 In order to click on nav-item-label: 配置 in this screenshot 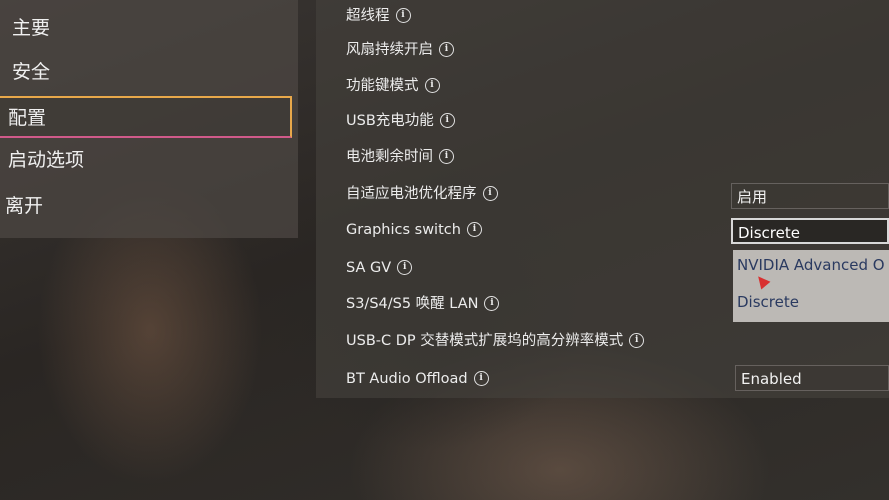, I will do `click(27, 118)`.